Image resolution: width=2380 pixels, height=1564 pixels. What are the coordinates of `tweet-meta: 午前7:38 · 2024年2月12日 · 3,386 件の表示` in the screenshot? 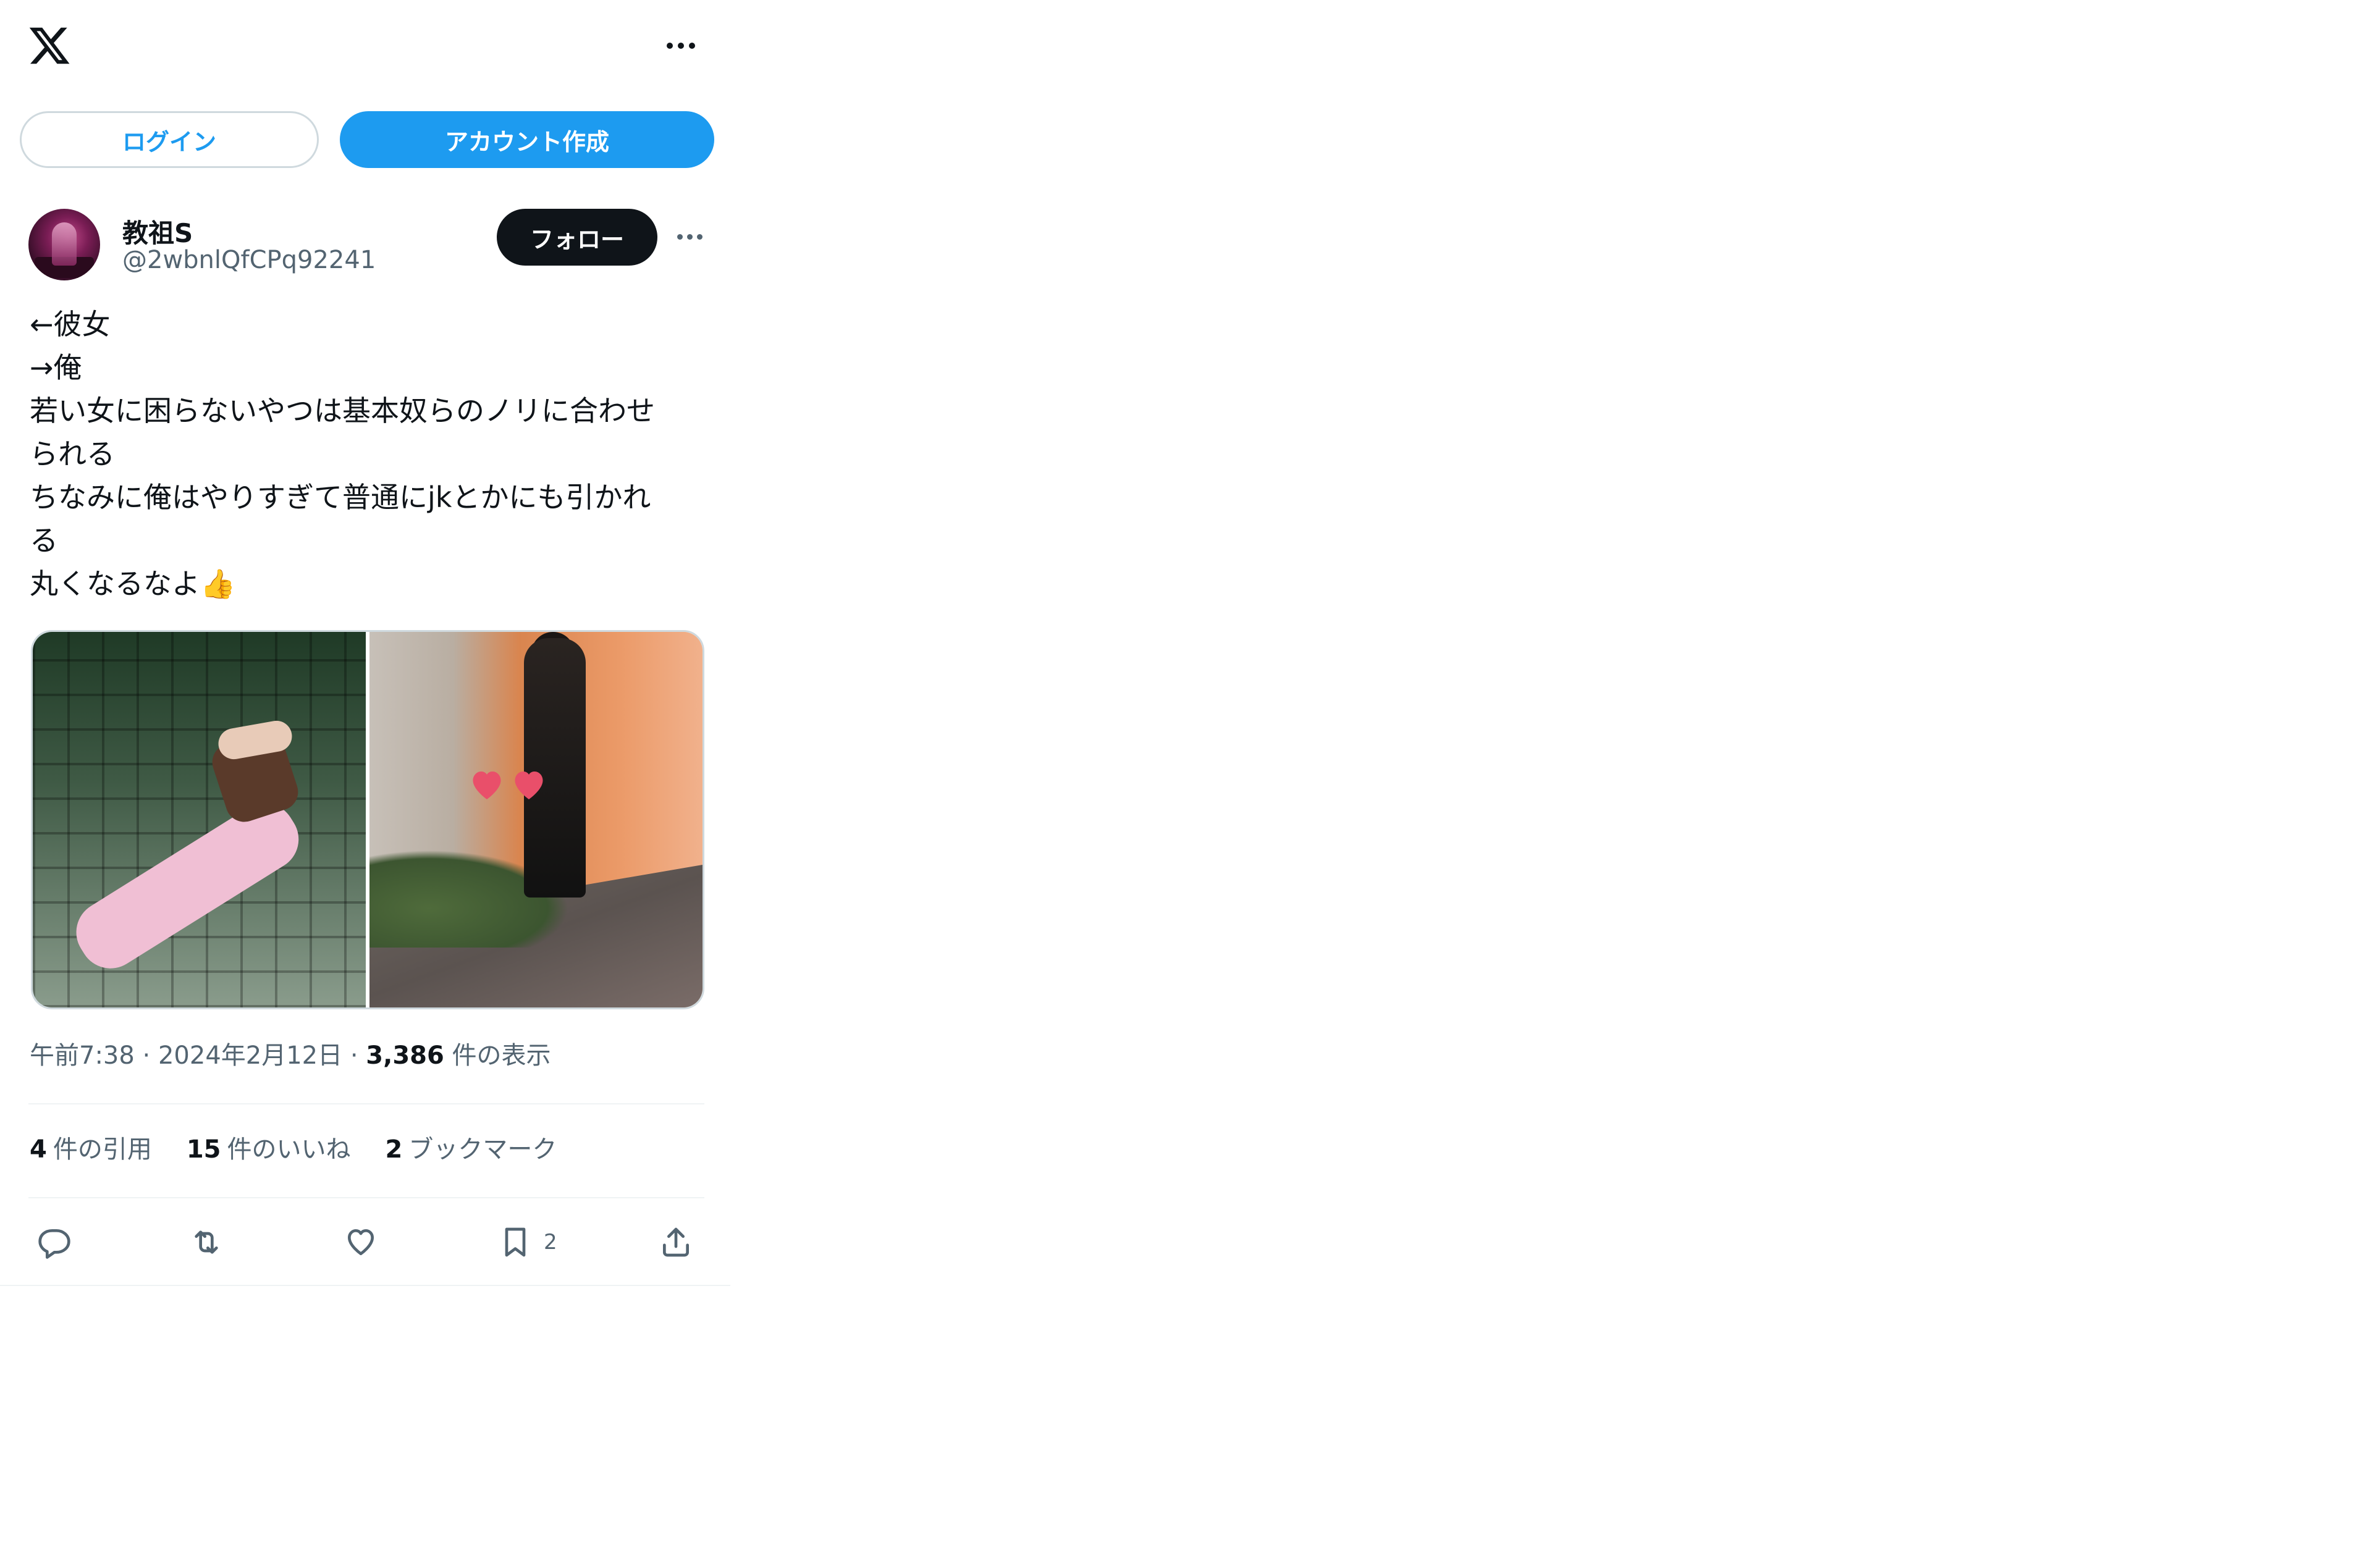 It's located at (290, 1053).